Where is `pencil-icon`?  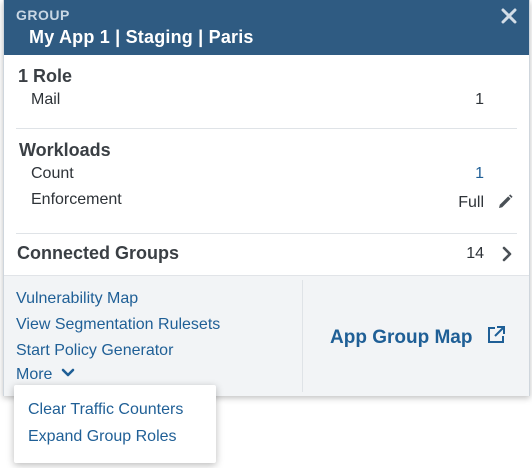
pencil-icon is located at coordinates (505, 202).